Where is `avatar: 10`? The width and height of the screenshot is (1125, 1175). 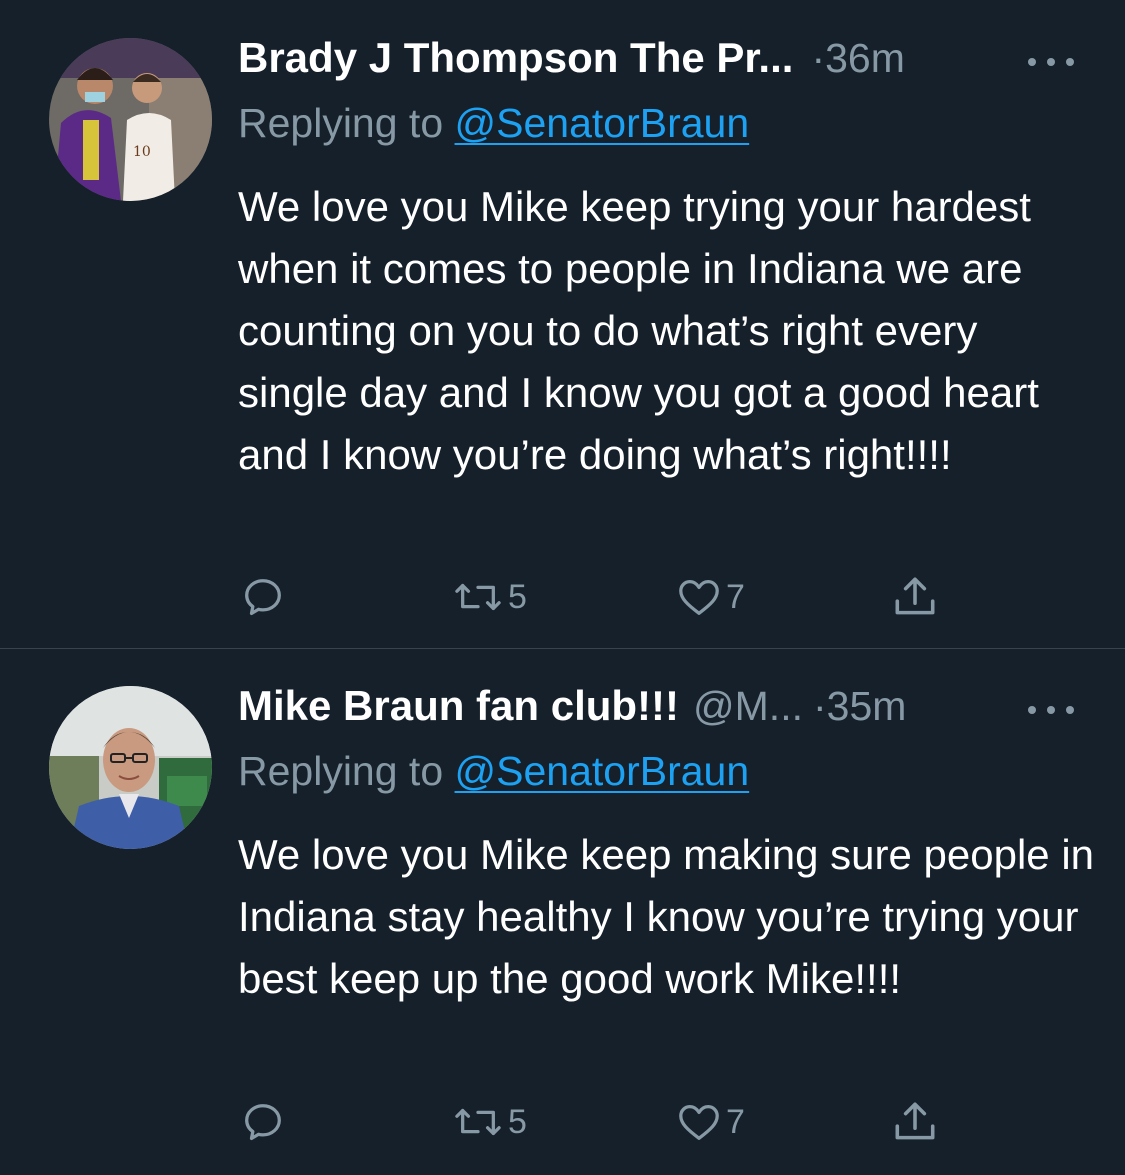 avatar: 10 is located at coordinates (130, 119).